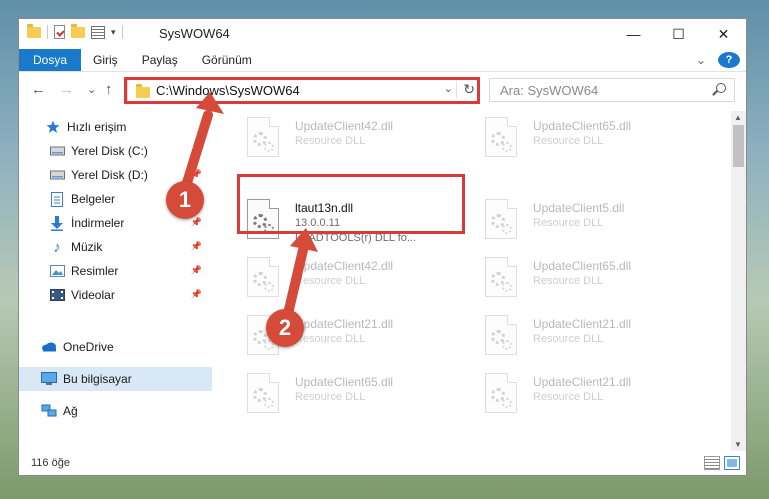  Describe the element at coordinates (59, 32) in the screenshot. I see `properties-icon` at that location.